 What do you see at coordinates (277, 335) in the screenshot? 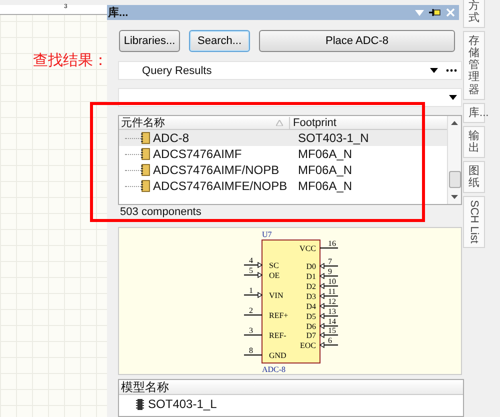
I see `pin-label: REF-` at bounding box center [277, 335].